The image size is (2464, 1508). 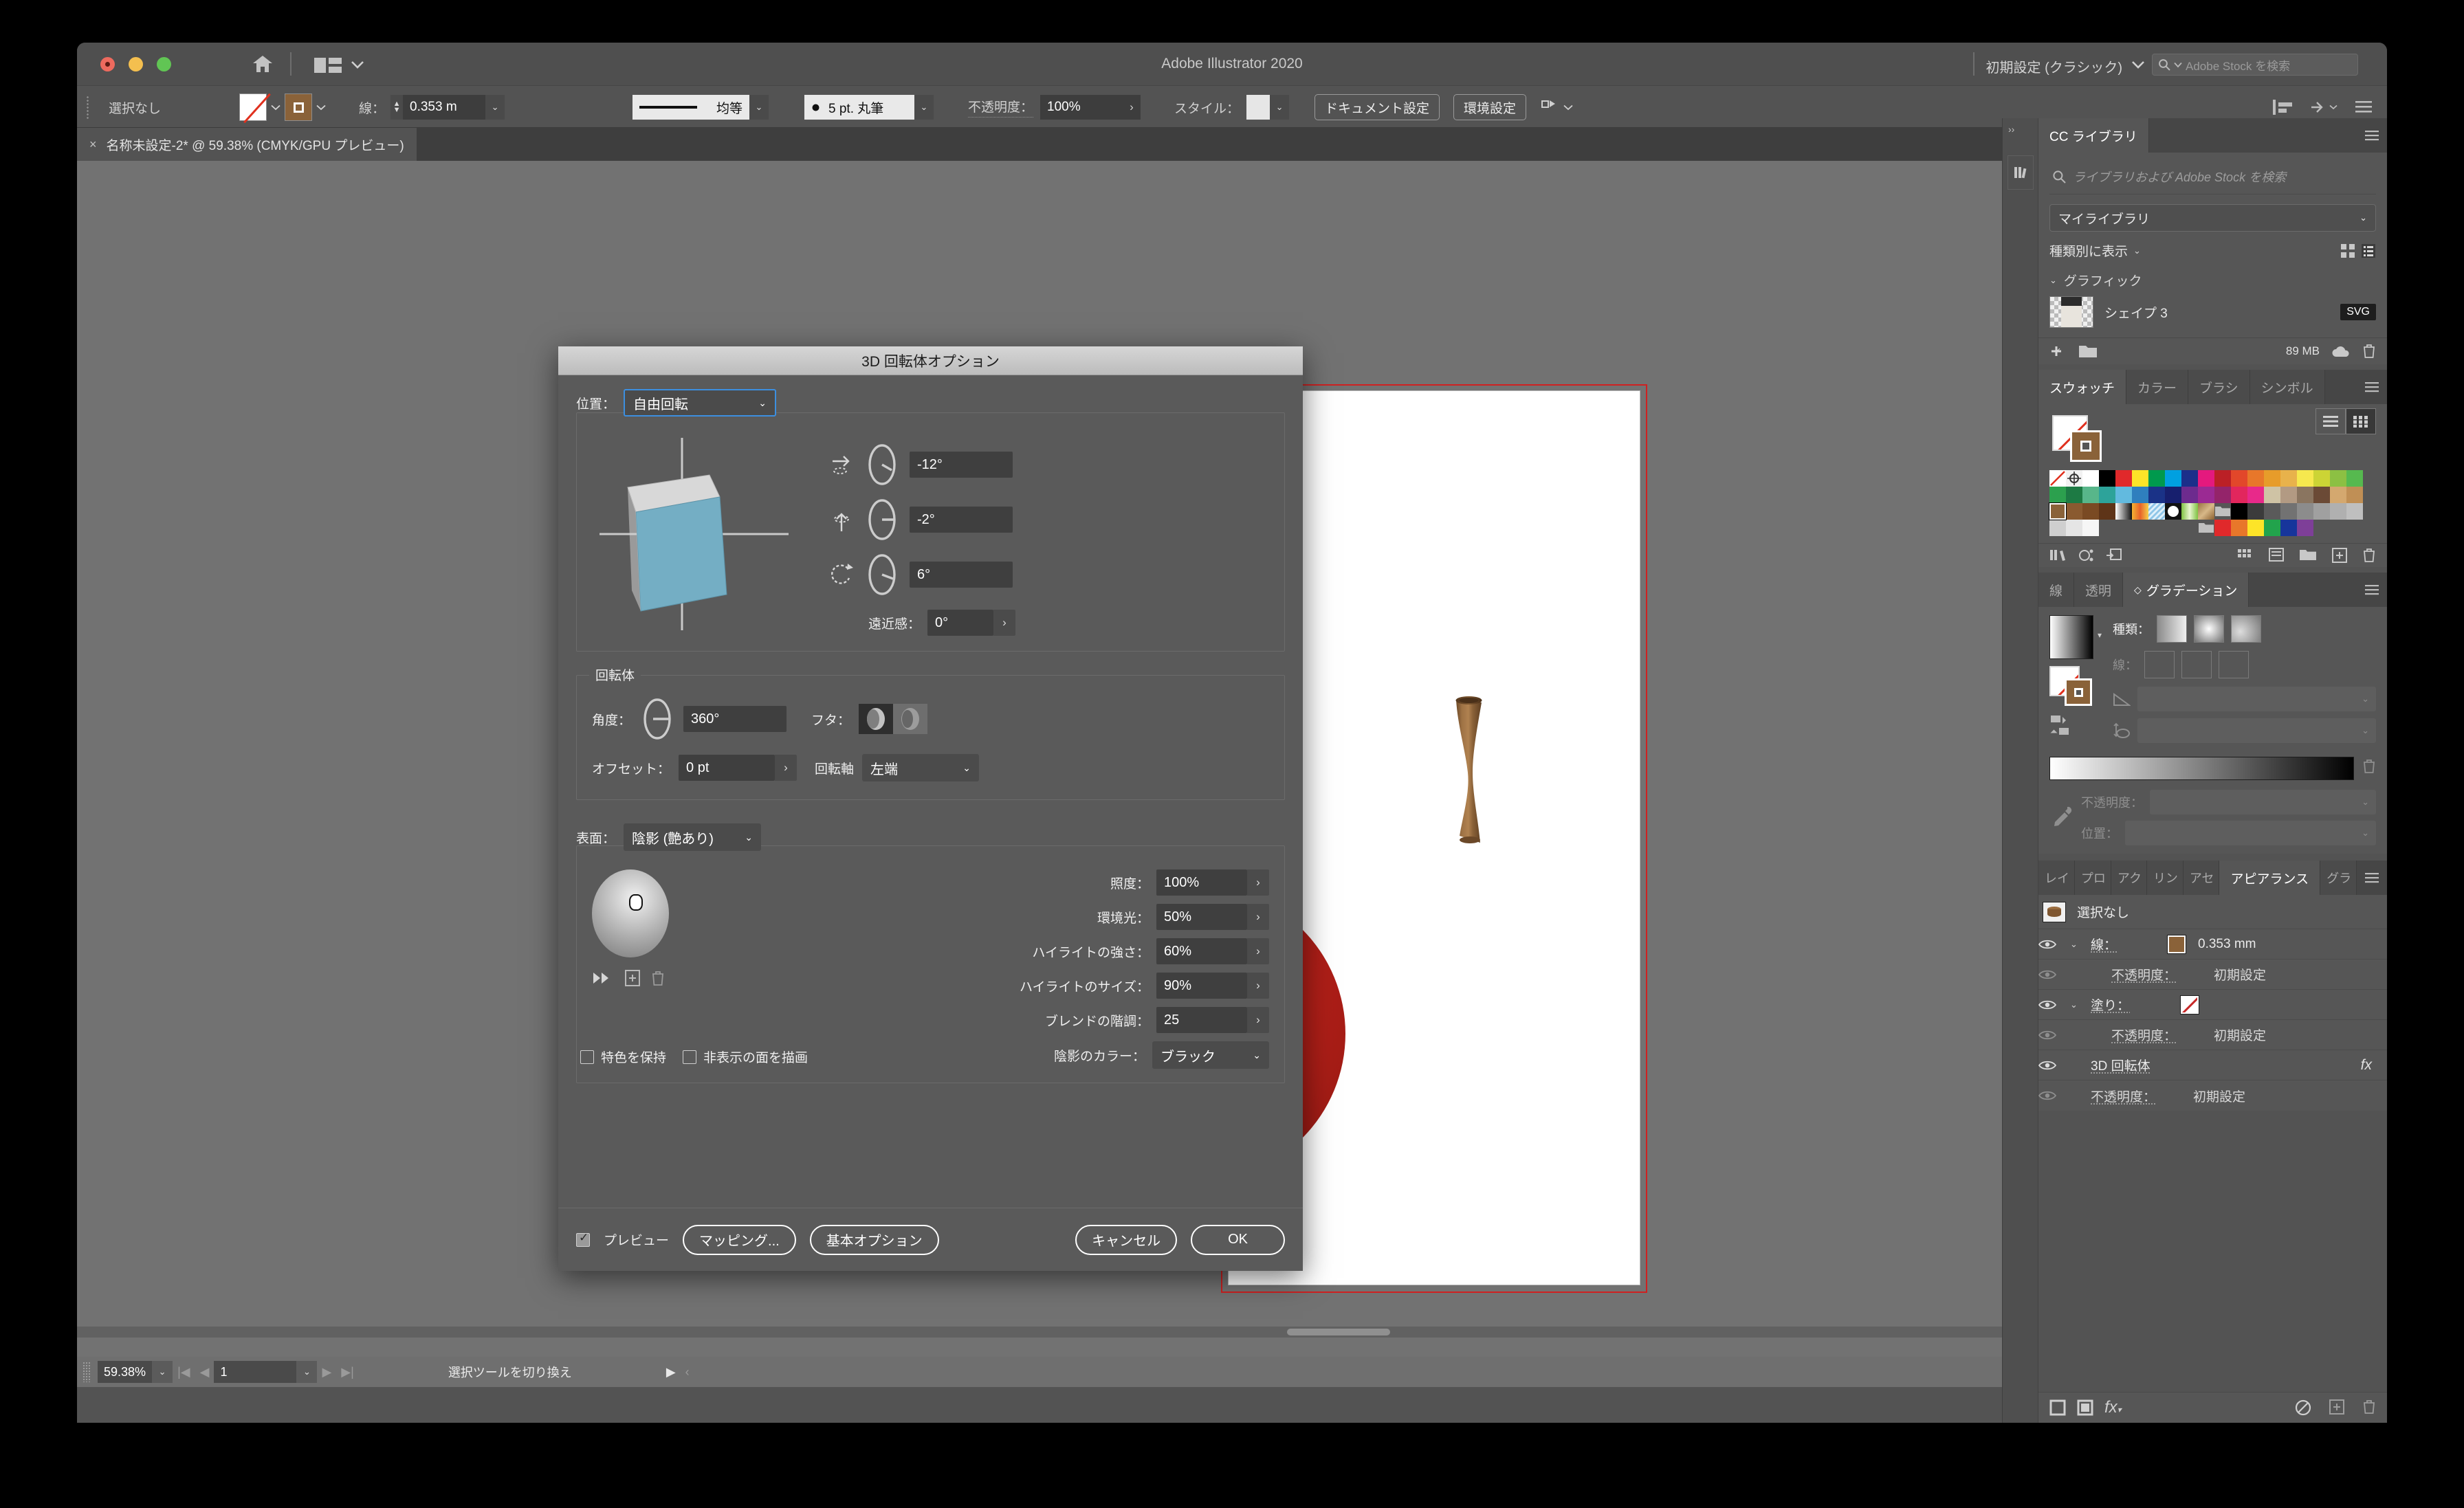 What do you see at coordinates (2369, 766) in the screenshot?
I see `delete-gradient-stop-icon` at bounding box center [2369, 766].